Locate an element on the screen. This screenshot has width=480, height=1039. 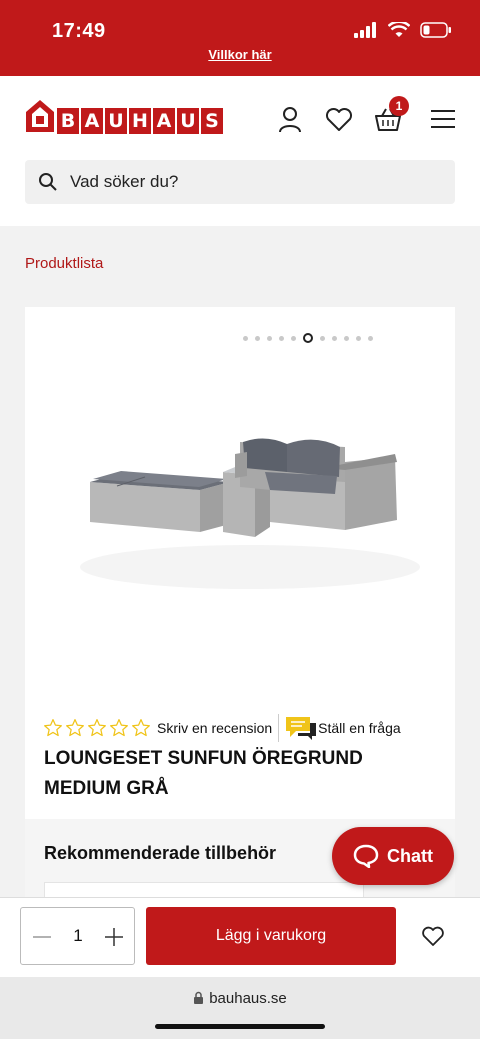
home-indicator is located at coordinates (240, 1026).